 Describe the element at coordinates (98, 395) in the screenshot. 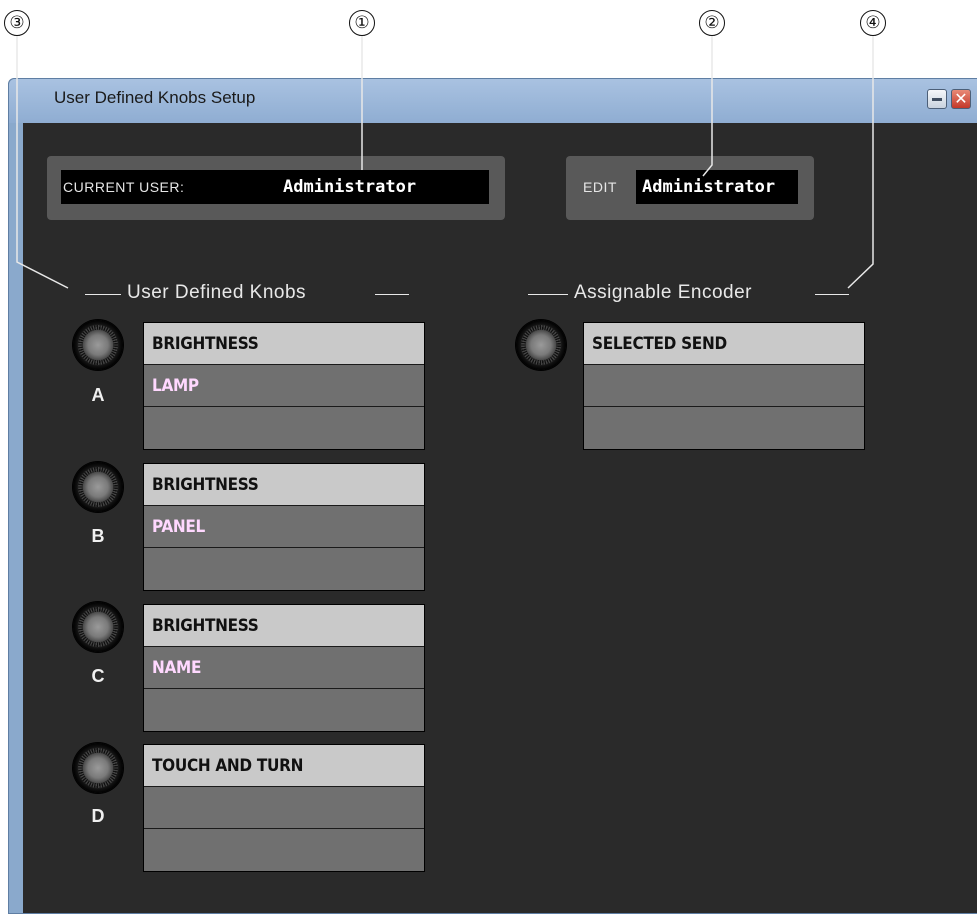

I see `knob-a-label: A` at that location.